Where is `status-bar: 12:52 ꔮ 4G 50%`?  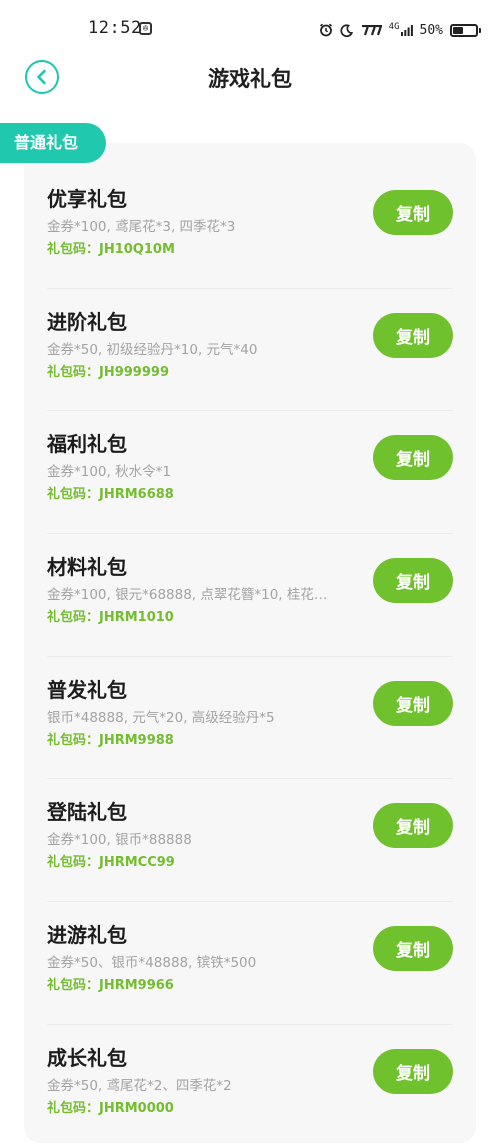
status-bar: 12:52 ꔮ 4G 50% is located at coordinates (250, 28).